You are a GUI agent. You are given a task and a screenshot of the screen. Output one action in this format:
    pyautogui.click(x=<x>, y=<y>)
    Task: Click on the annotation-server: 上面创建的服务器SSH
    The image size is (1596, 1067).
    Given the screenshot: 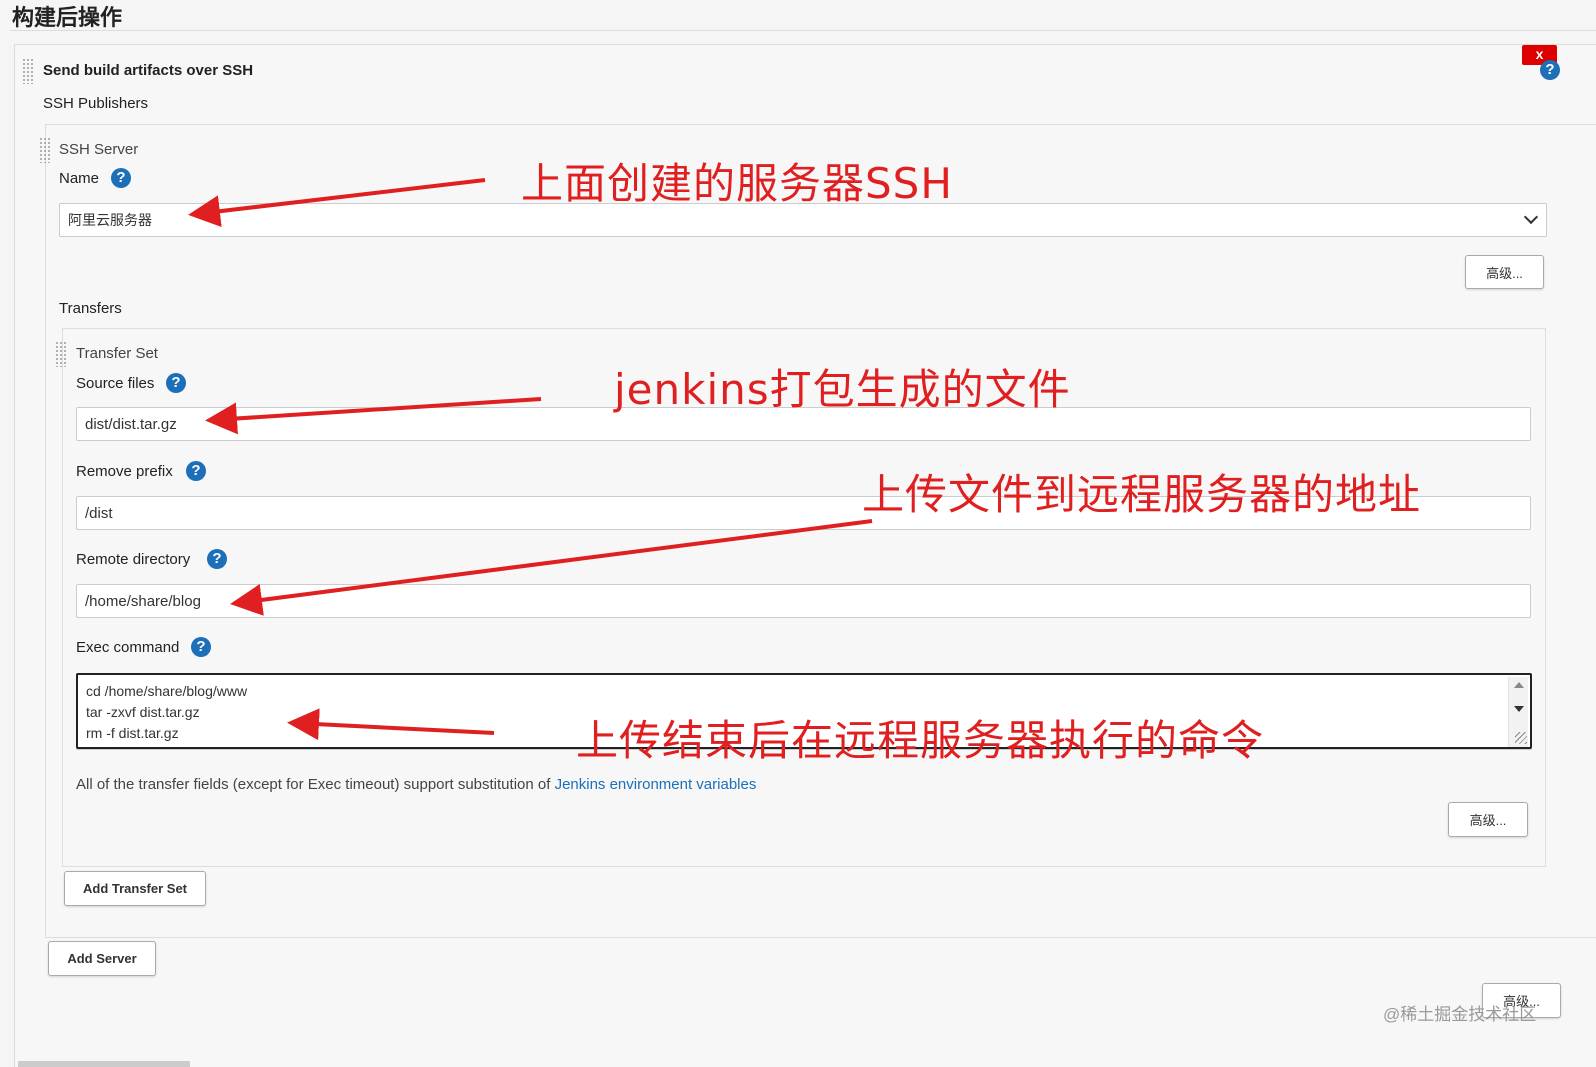 What is the action you would take?
    pyautogui.click(x=737, y=183)
    